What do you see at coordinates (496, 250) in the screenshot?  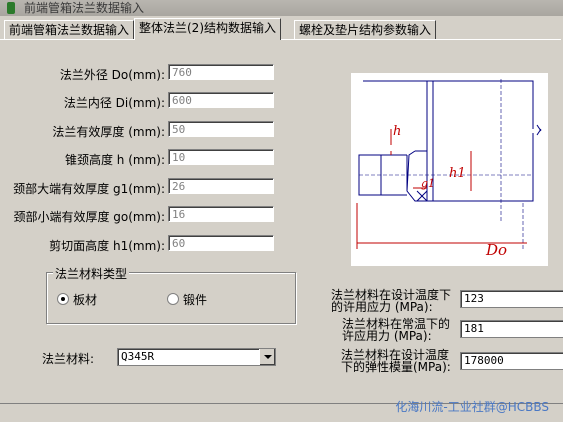 I see `label-do: Do` at bounding box center [496, 250].